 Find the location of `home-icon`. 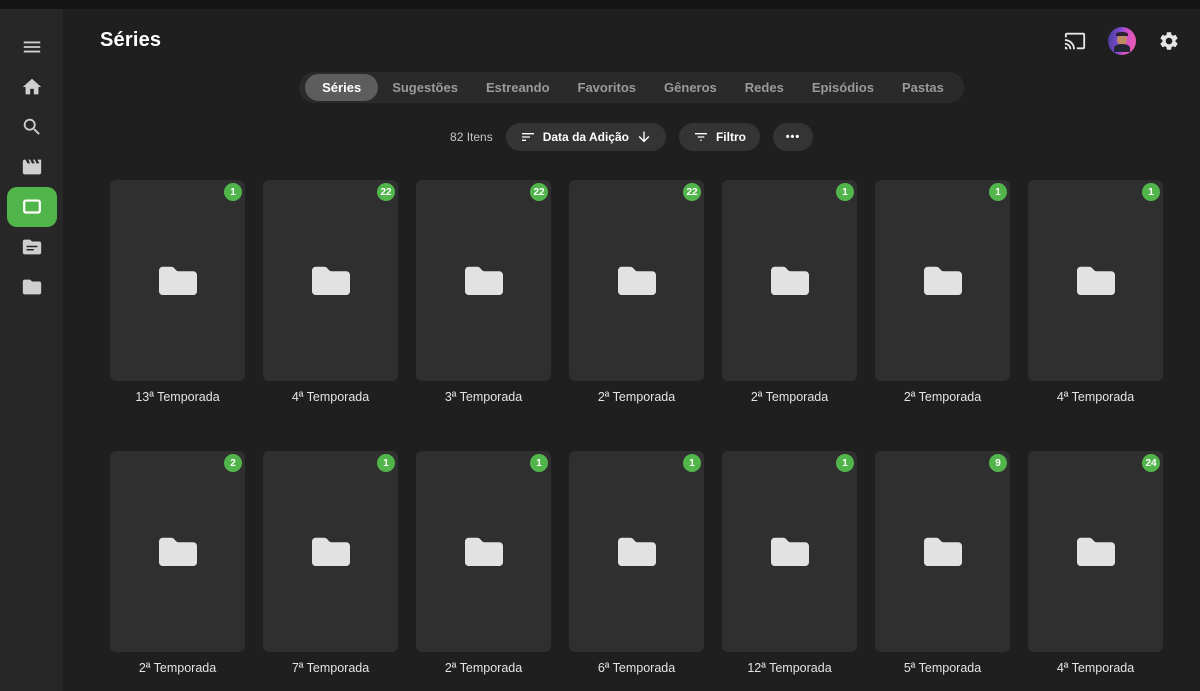

home-icon is located at coordinates (32, 87).